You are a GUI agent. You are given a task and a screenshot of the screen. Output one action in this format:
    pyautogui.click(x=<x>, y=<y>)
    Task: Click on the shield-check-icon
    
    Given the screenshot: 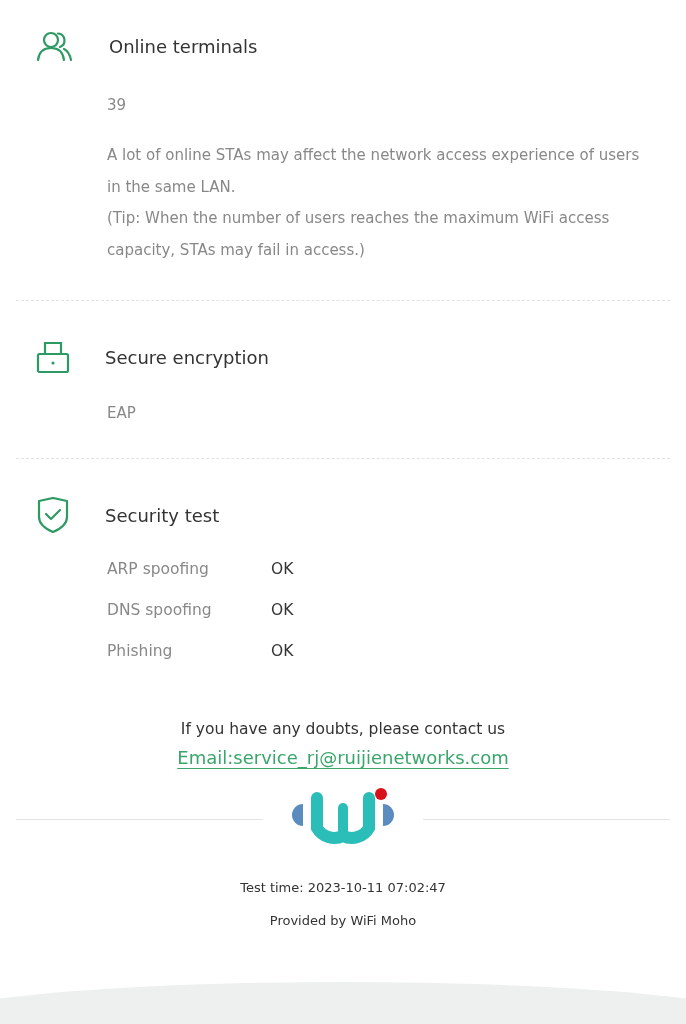 What is the action you would take?
    pyautogui.click(x=53, y=515)
    